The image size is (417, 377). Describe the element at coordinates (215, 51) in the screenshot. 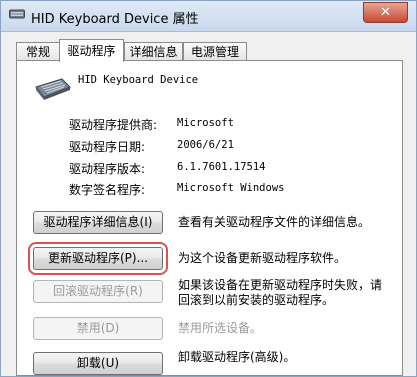

I see `tab-power-management: 电源管理` at that location.